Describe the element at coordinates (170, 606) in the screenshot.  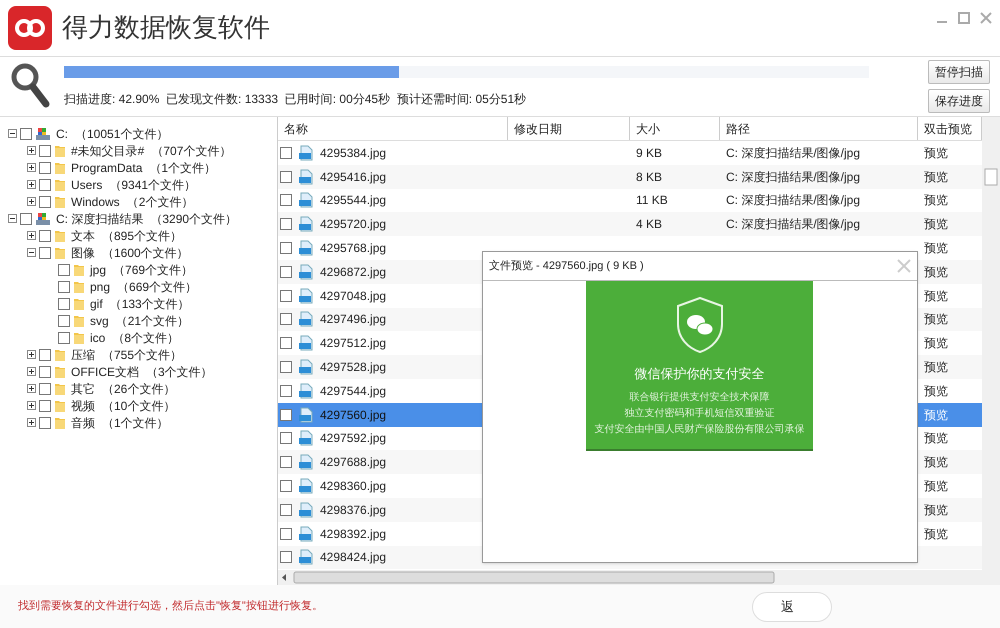
I see `hint-text: 找到需要恢复的文件进行勾选，然后点击"恢复"按钮进行恢复。` at that location.